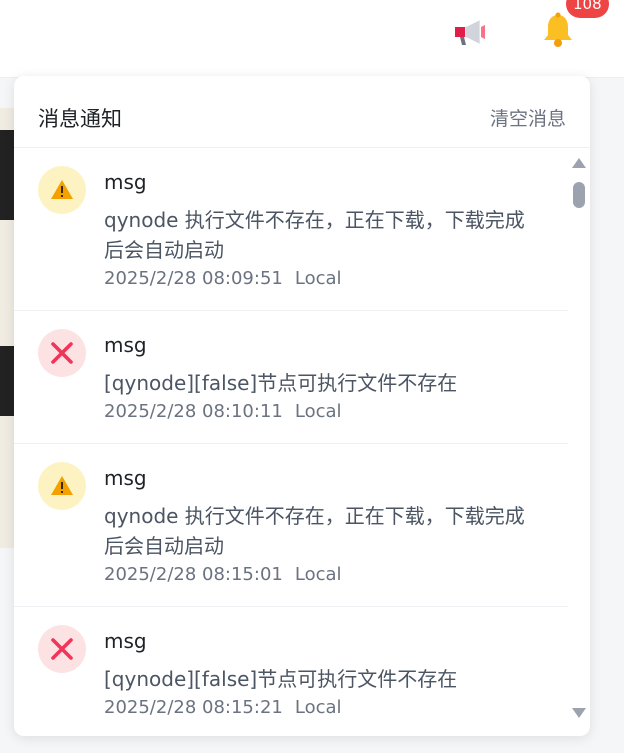 Image resolution: width=624 pixels, height=753 pixels. Describe the element at coordinates (558, 30) in the screenshot. I see `bell-icon` at that location.